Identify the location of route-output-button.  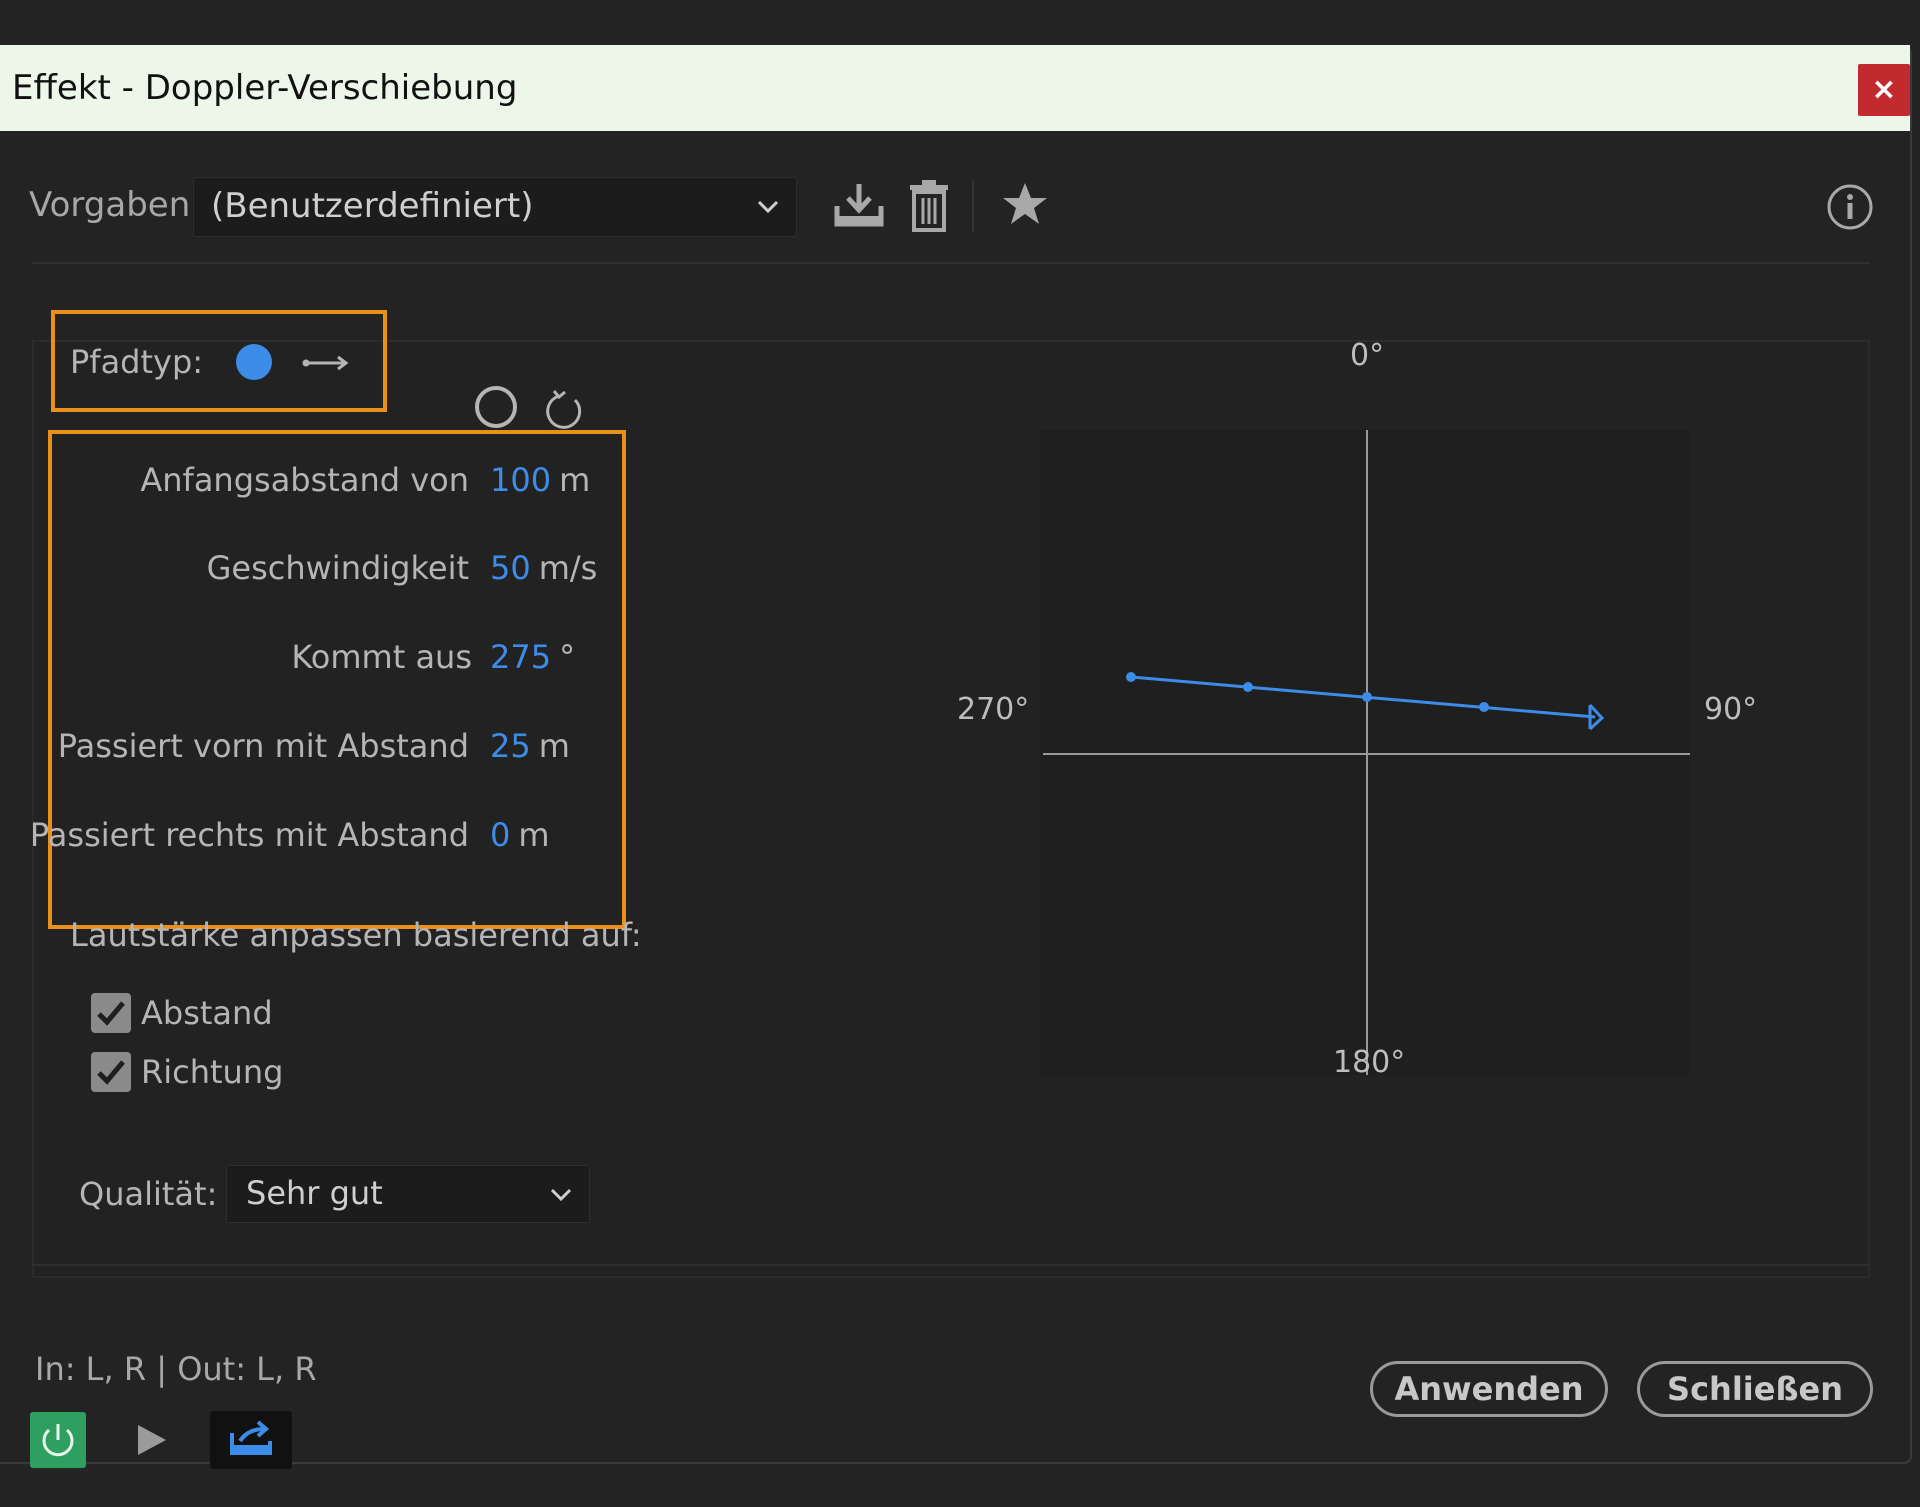
(251, 1440).